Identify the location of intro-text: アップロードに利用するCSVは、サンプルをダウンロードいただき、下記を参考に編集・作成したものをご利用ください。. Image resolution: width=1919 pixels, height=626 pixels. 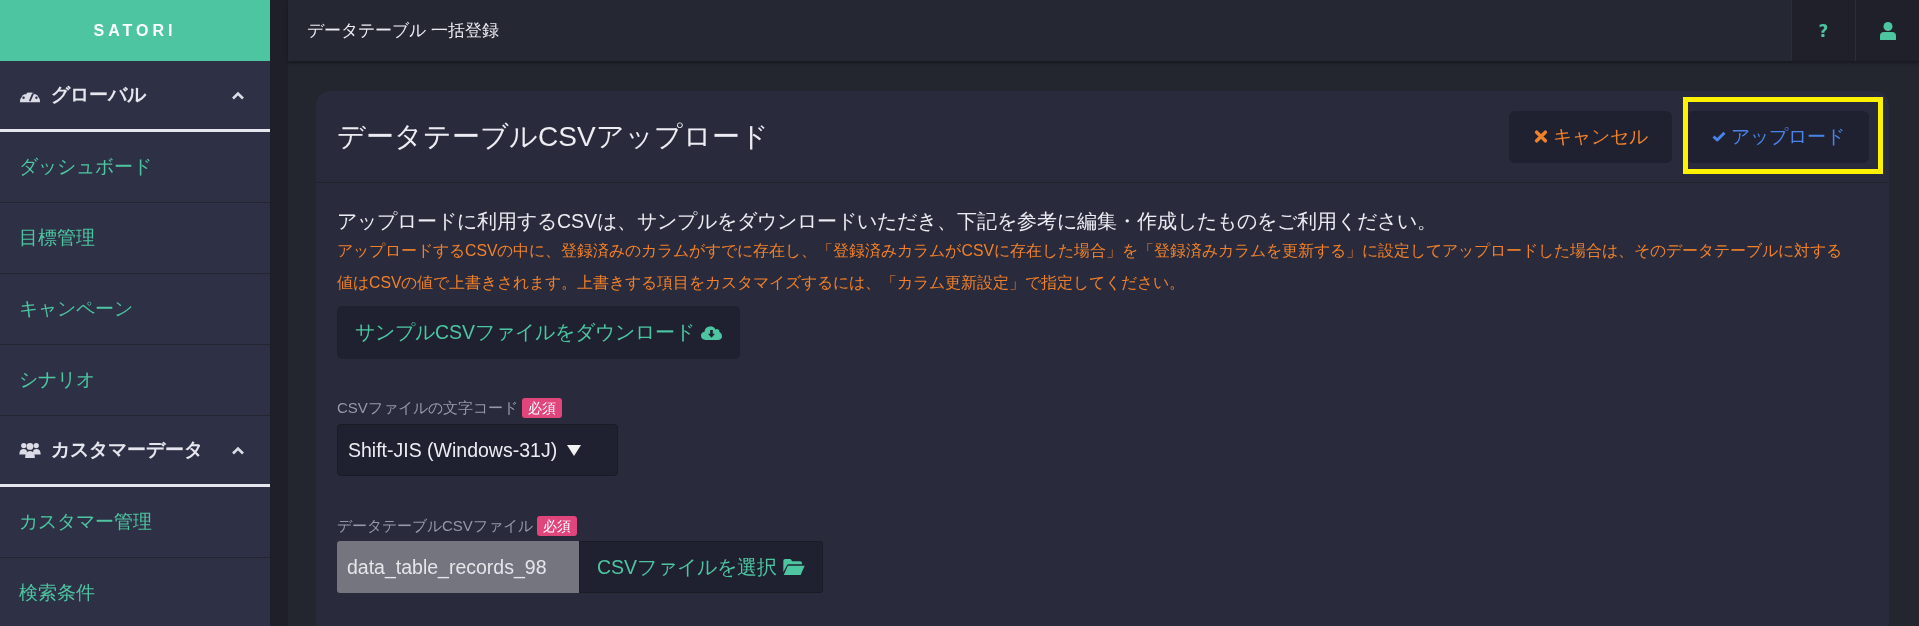
(888, 221).